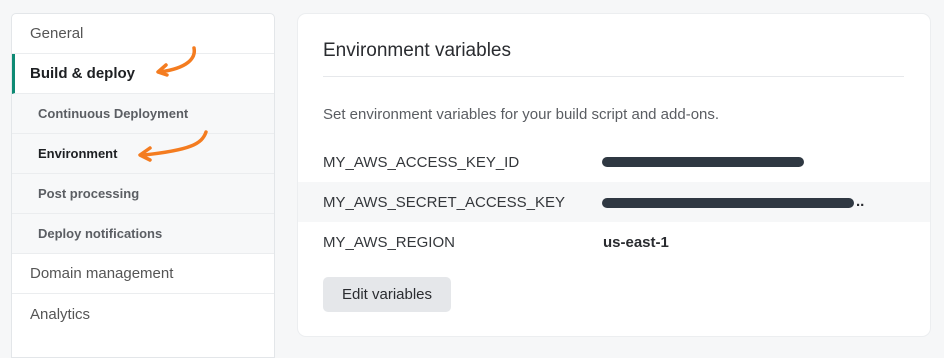 This screenshot has width=944, height=358. I want to click on sidebar-item-label: Continuous Deployment, so click(113, 113).